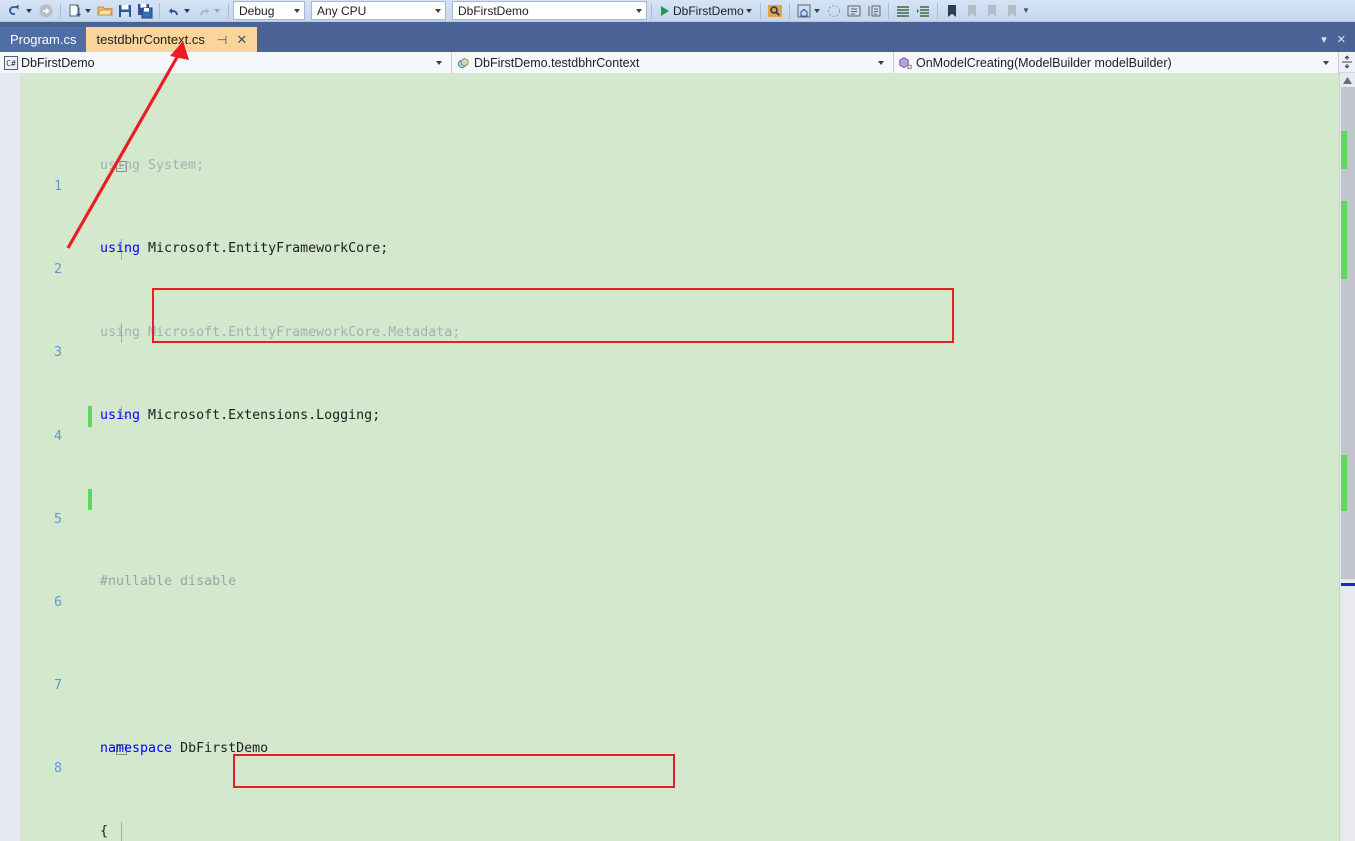  I want to click on line-number: 1, so click(57, 186).